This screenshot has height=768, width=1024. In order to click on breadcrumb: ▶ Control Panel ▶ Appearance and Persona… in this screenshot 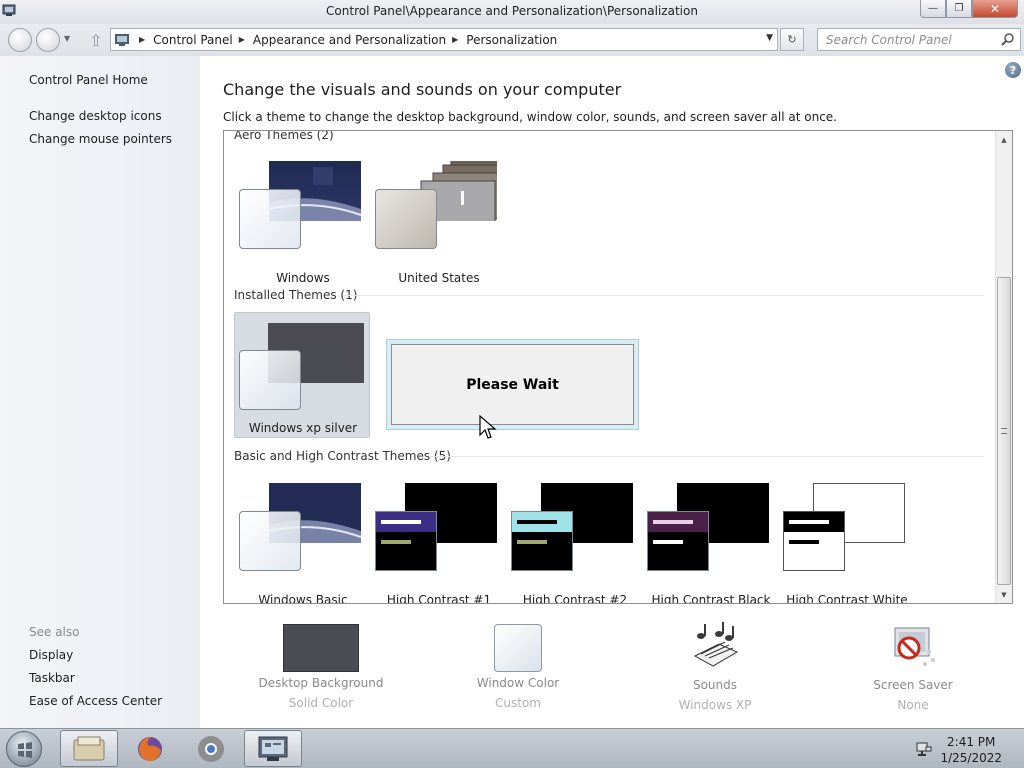, I will do `click(345, 40)`.